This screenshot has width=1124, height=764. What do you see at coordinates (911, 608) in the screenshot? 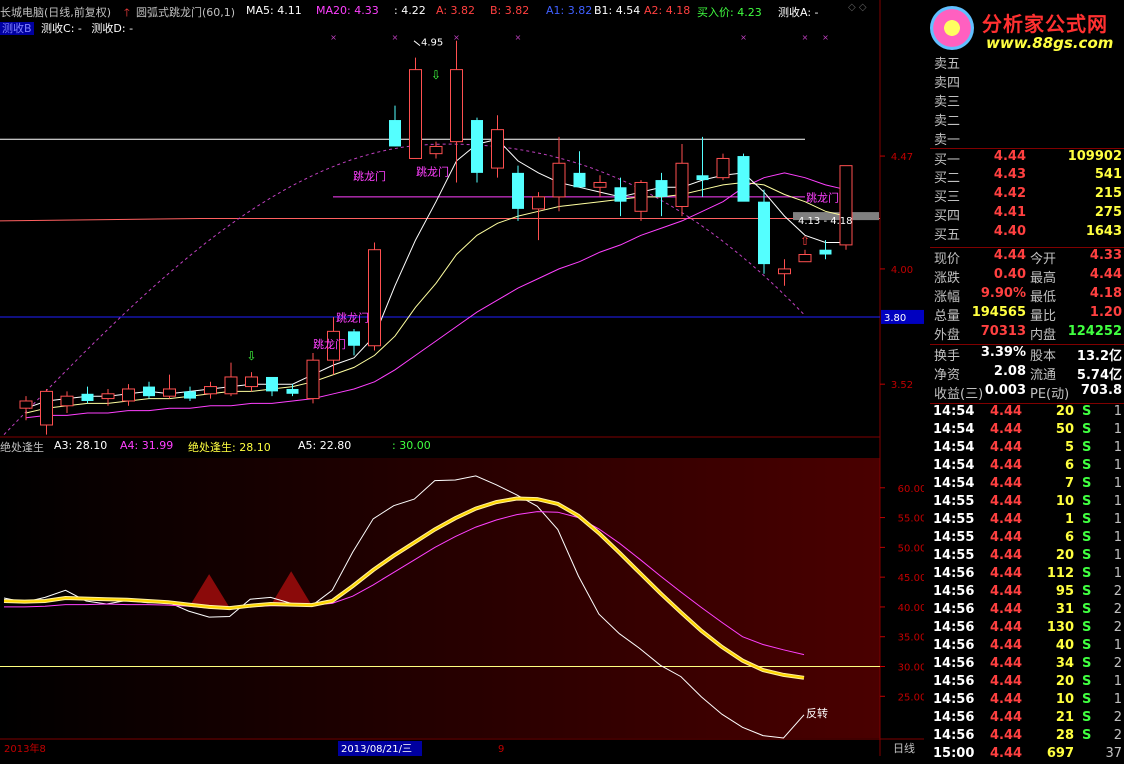
I see `y-tick-label: 40.00` at bounding box center [911, 608].